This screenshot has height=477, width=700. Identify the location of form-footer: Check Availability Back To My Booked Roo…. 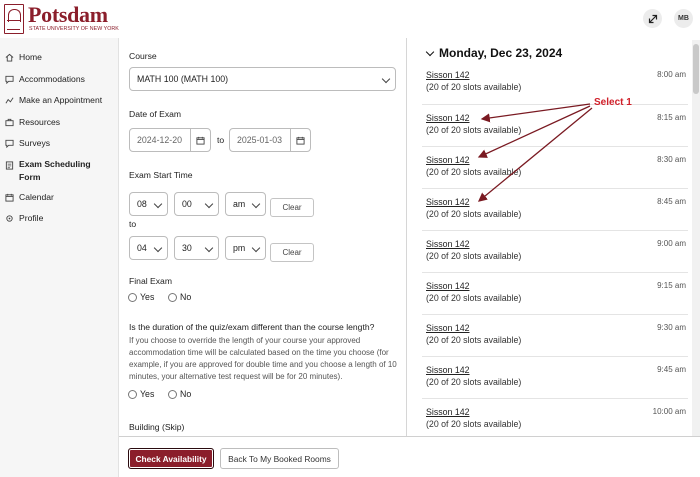
(409, 456).